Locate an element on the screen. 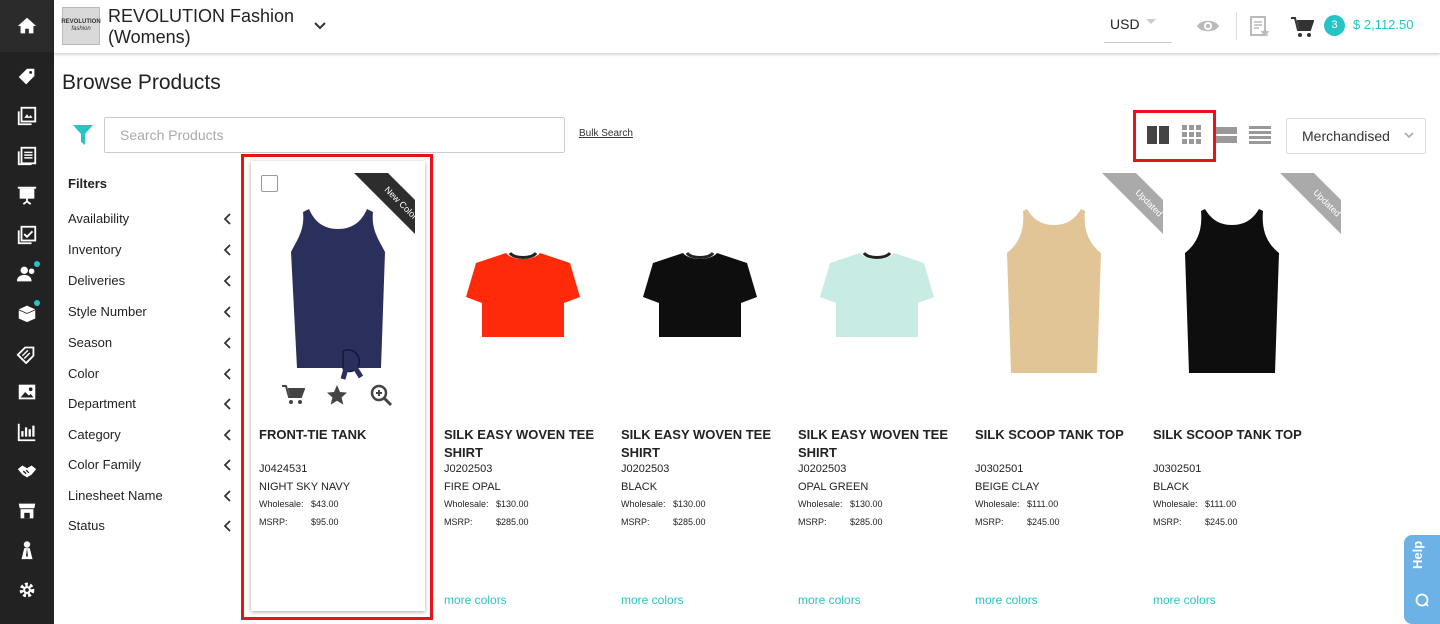  linesheet-star-icon is located at coordinates (1260, 27).